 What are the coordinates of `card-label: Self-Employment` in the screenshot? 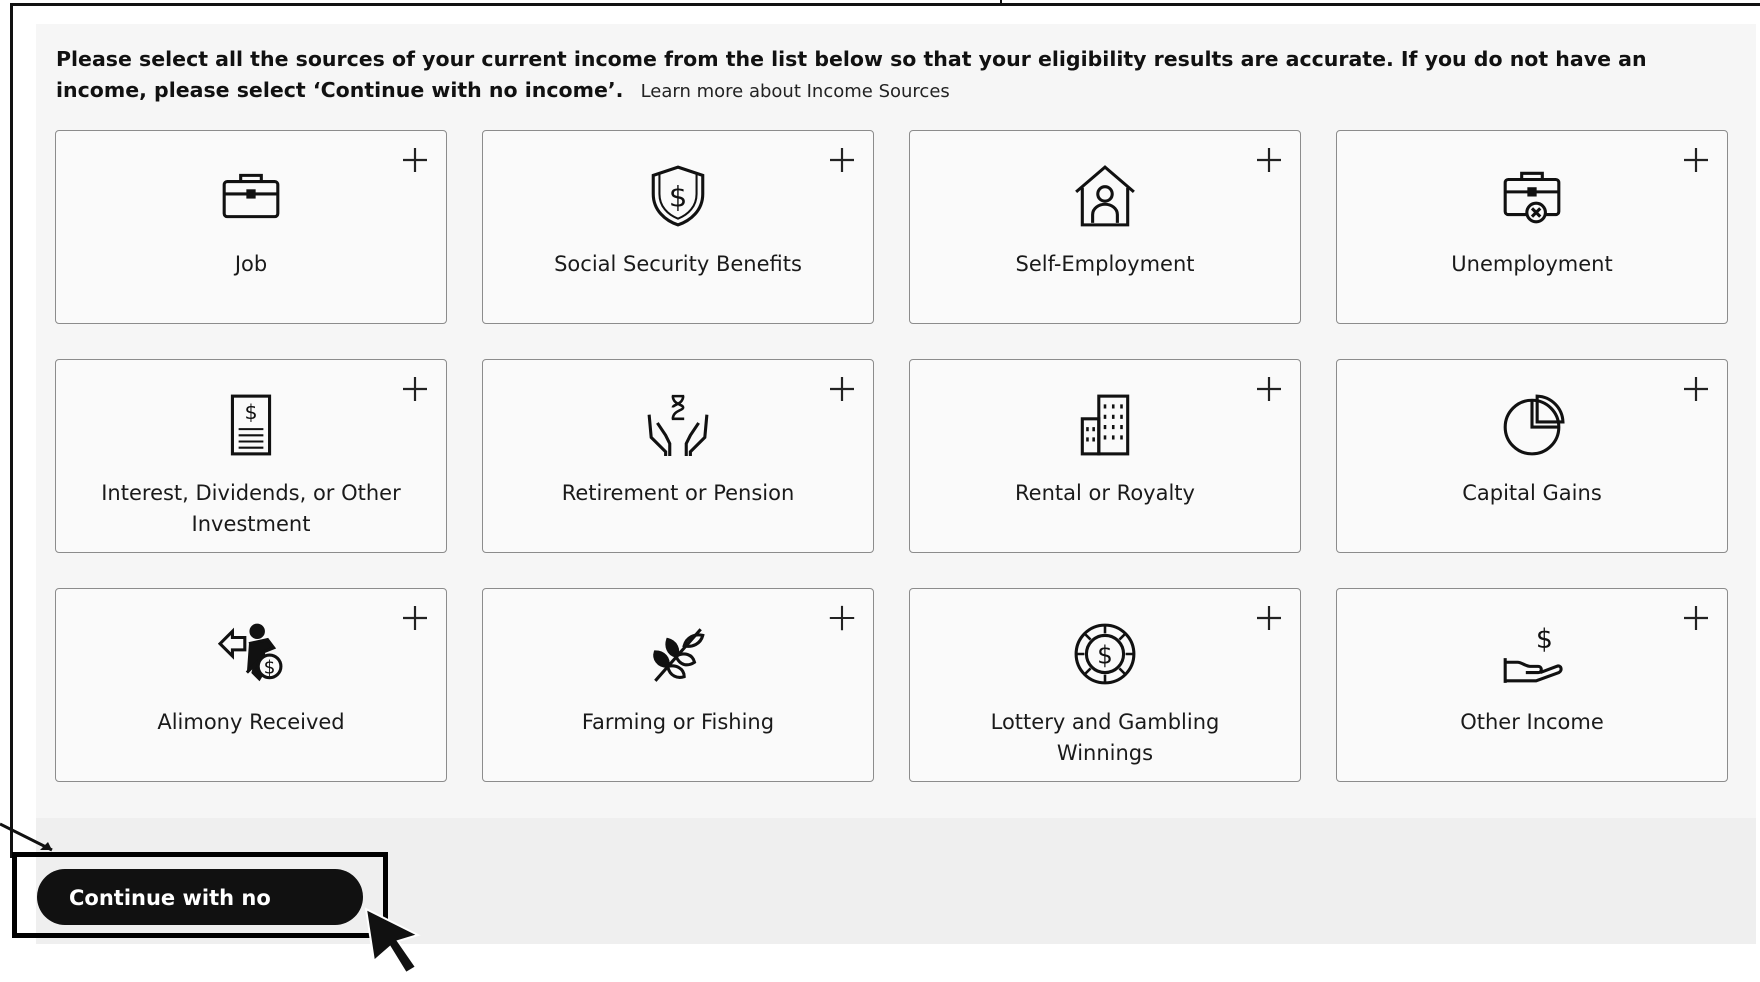 It's located at (1105, 264).